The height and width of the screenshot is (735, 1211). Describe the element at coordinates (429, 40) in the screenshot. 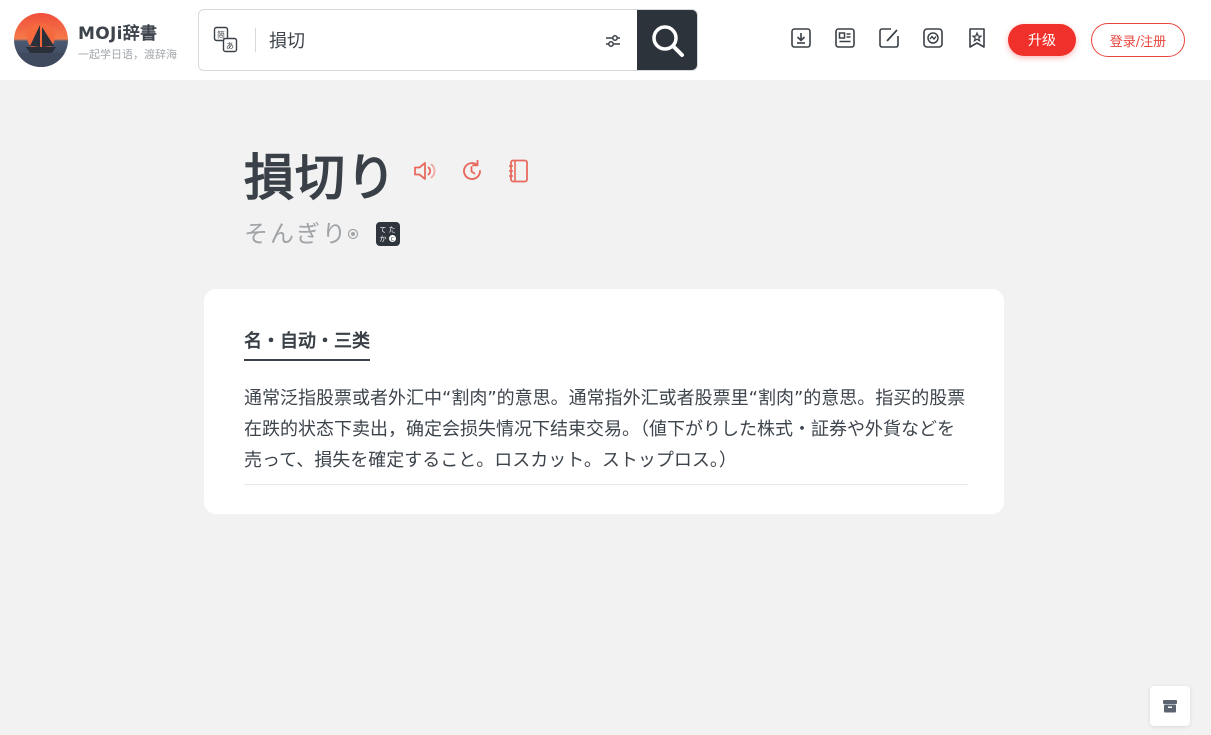

I see `search-input` at that location.